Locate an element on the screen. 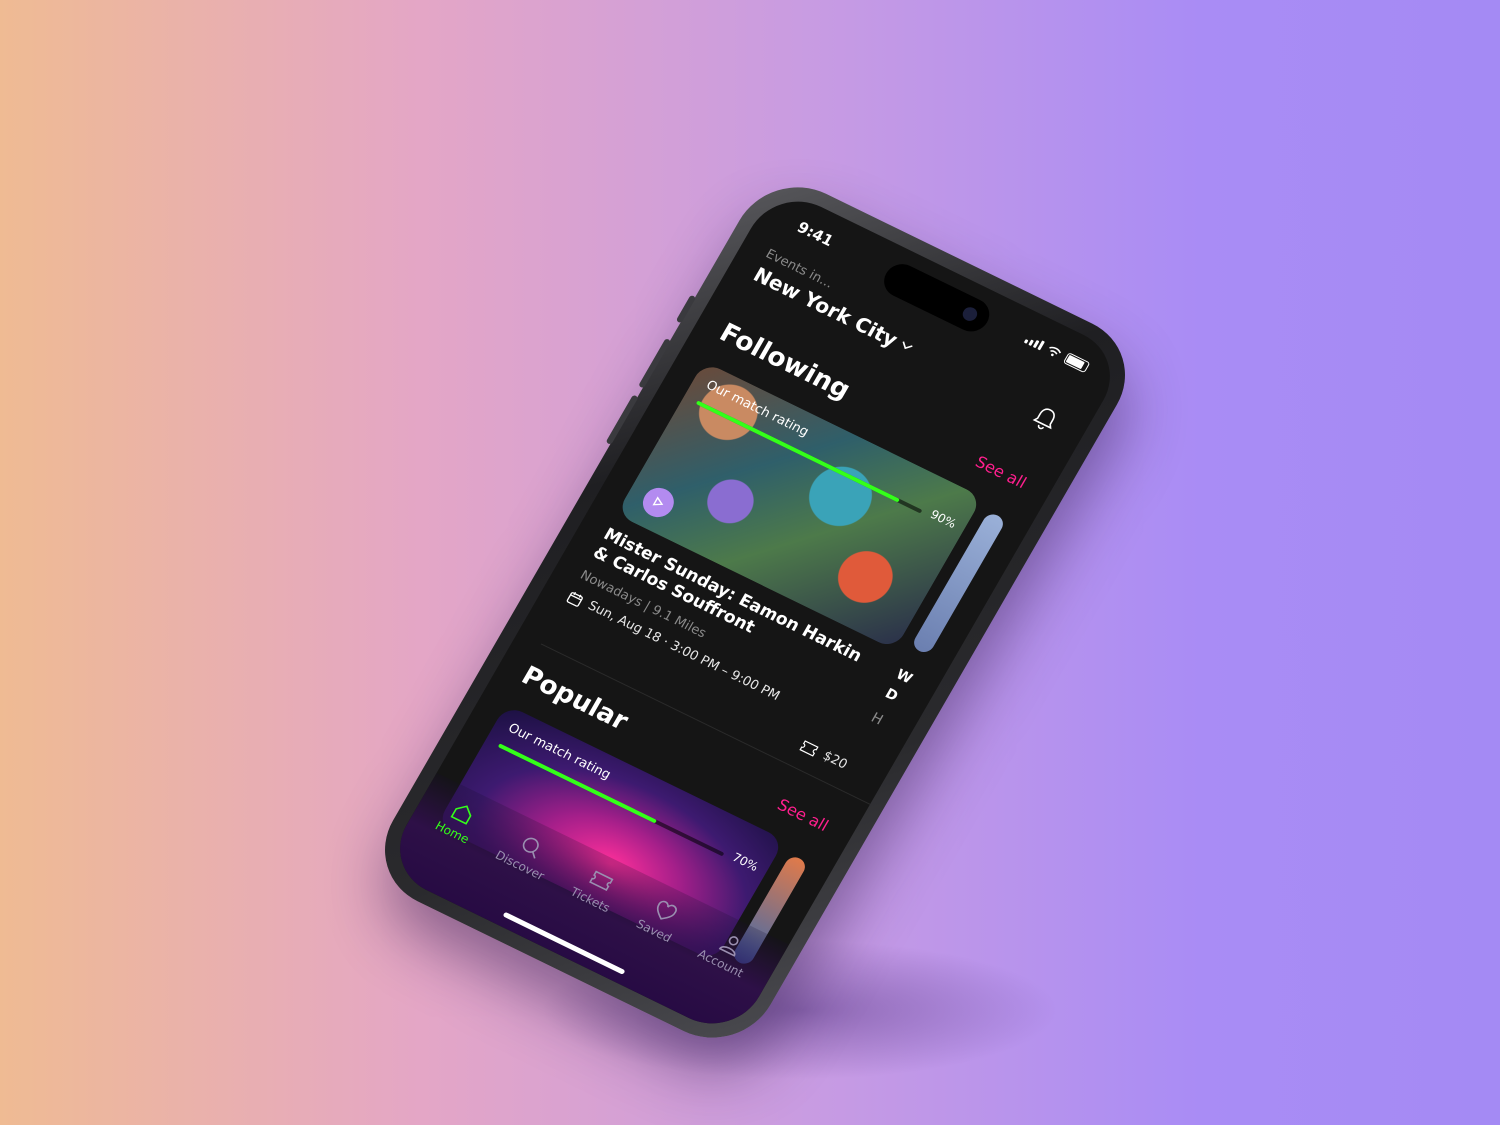 The image size is (1500, 1125). match-rating-fill is located at coordinates (797, 451).